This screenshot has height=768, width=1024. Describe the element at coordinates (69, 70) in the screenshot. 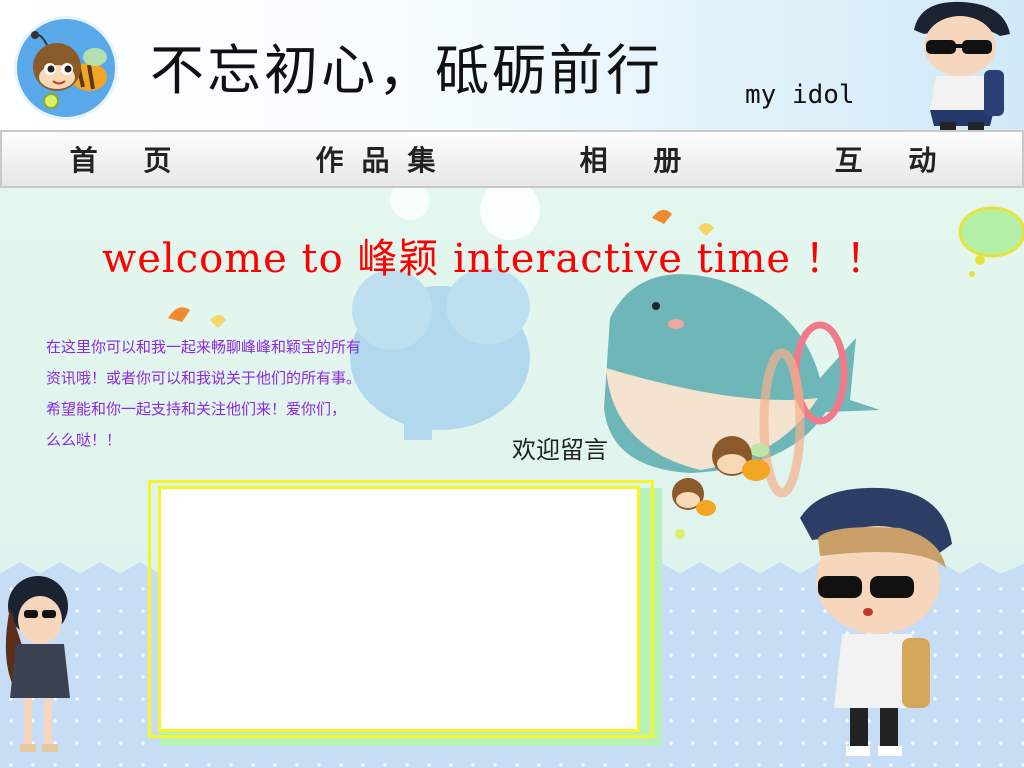

I see `bee-icon` at that location.